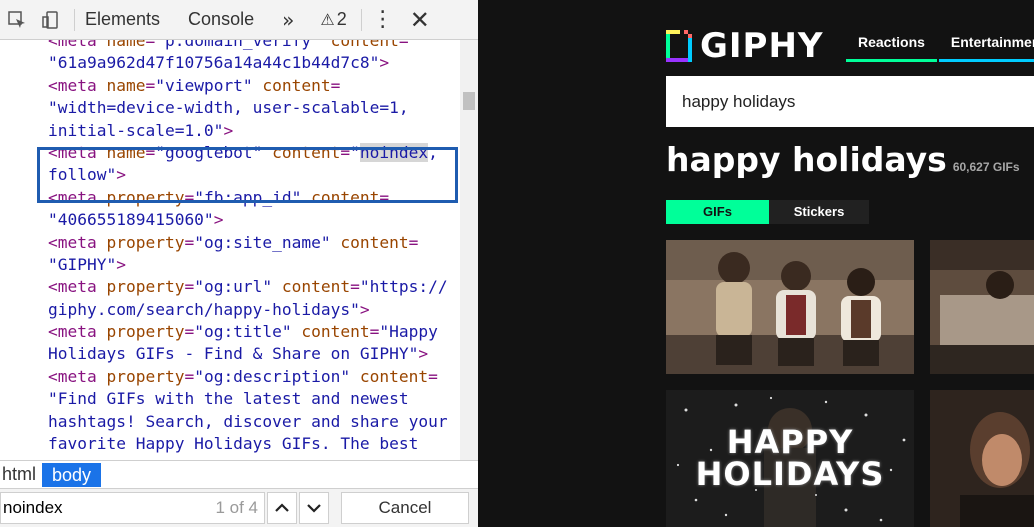  Describe the element at coordinates (288, 20) in the screenshot. I see `more-tabs-button: »` at that location.